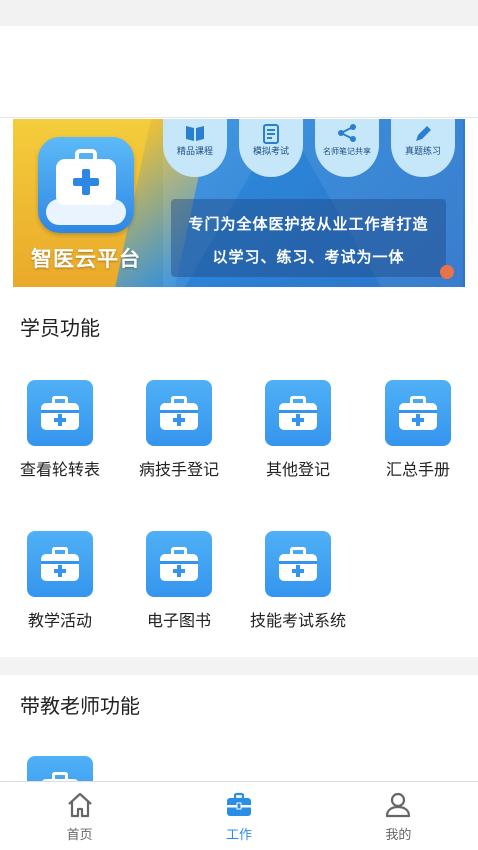  I want to click on func-label: 其他登记, so click(297, 469).